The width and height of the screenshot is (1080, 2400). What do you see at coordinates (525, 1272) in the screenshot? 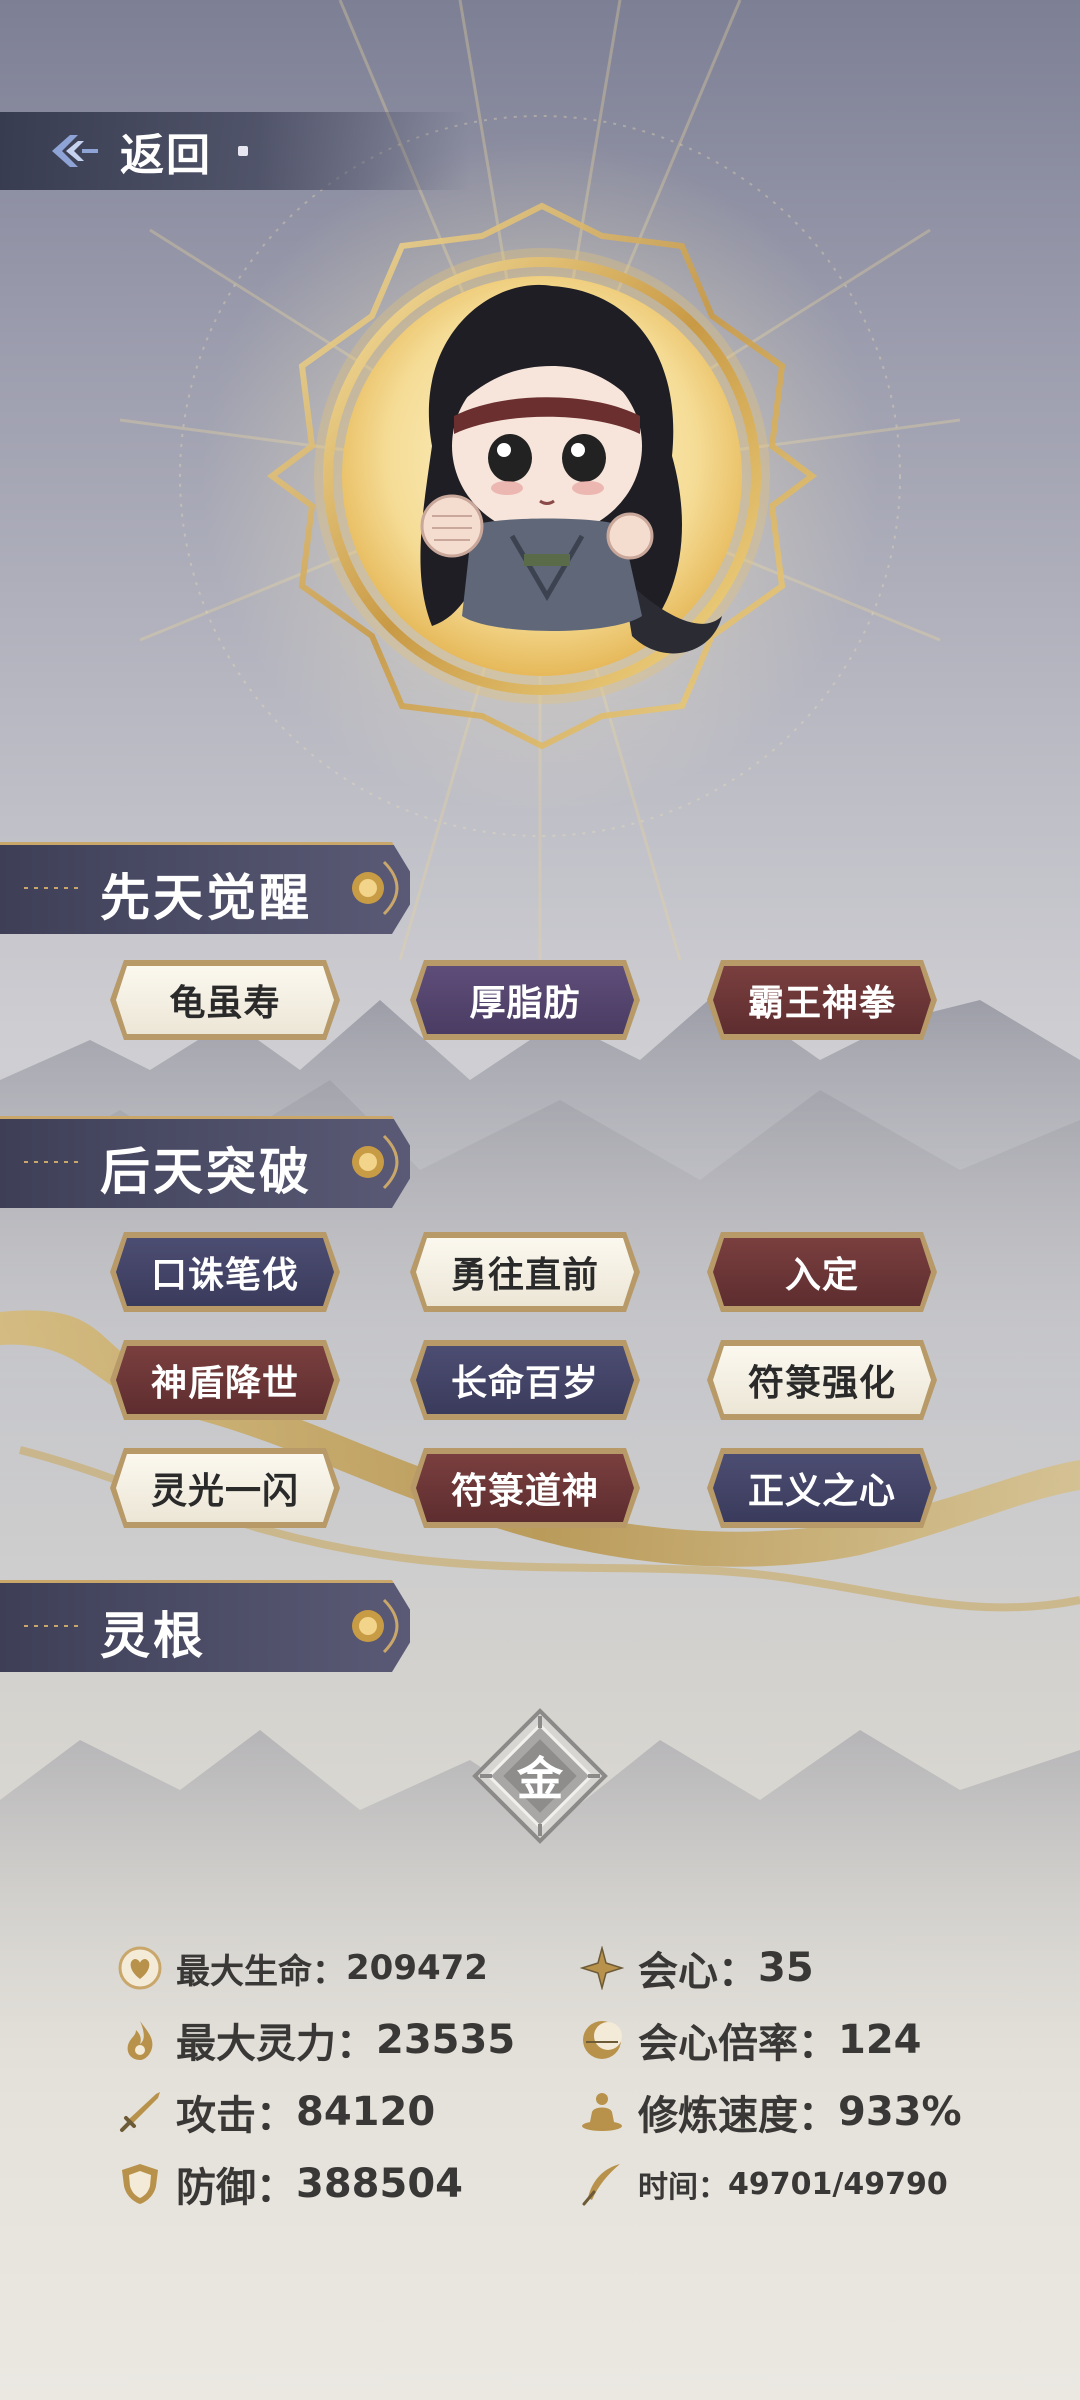
I see `tag-acquired-2: 勇往直前` at bounding box center [525, 1272].